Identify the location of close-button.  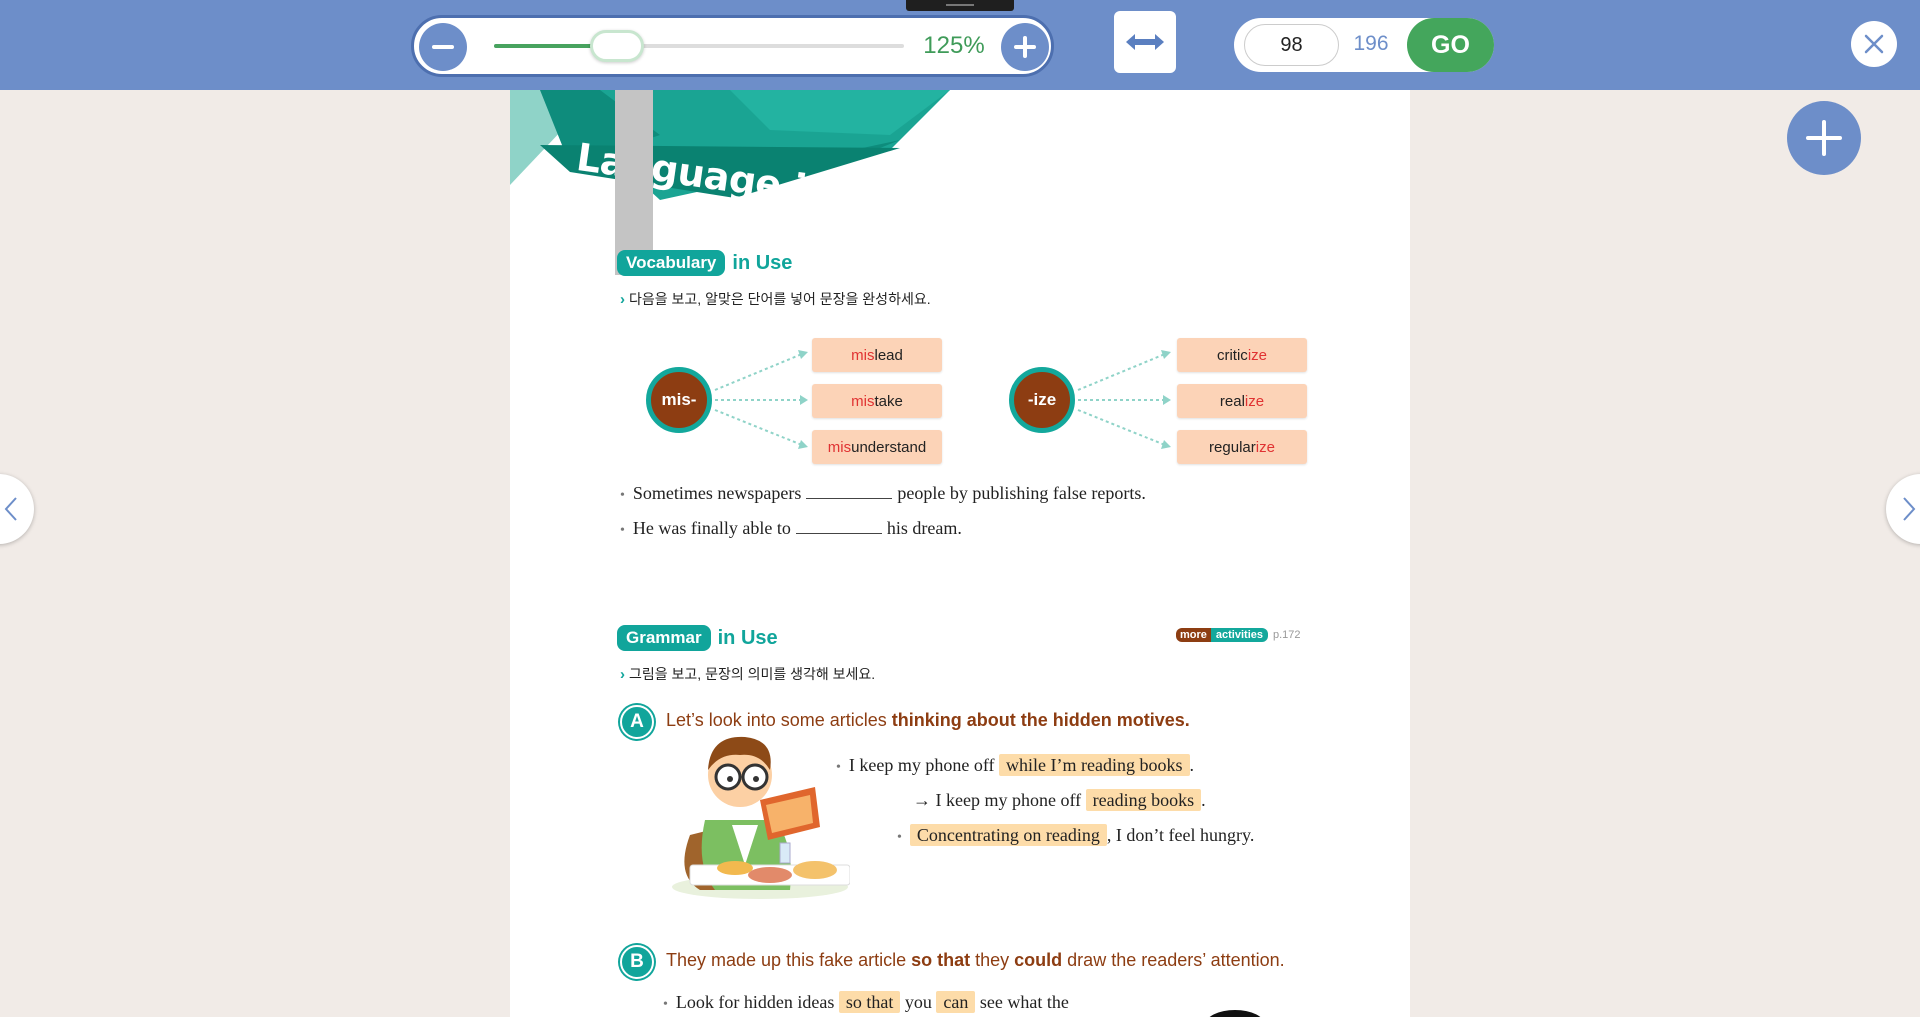
(1874, 44).